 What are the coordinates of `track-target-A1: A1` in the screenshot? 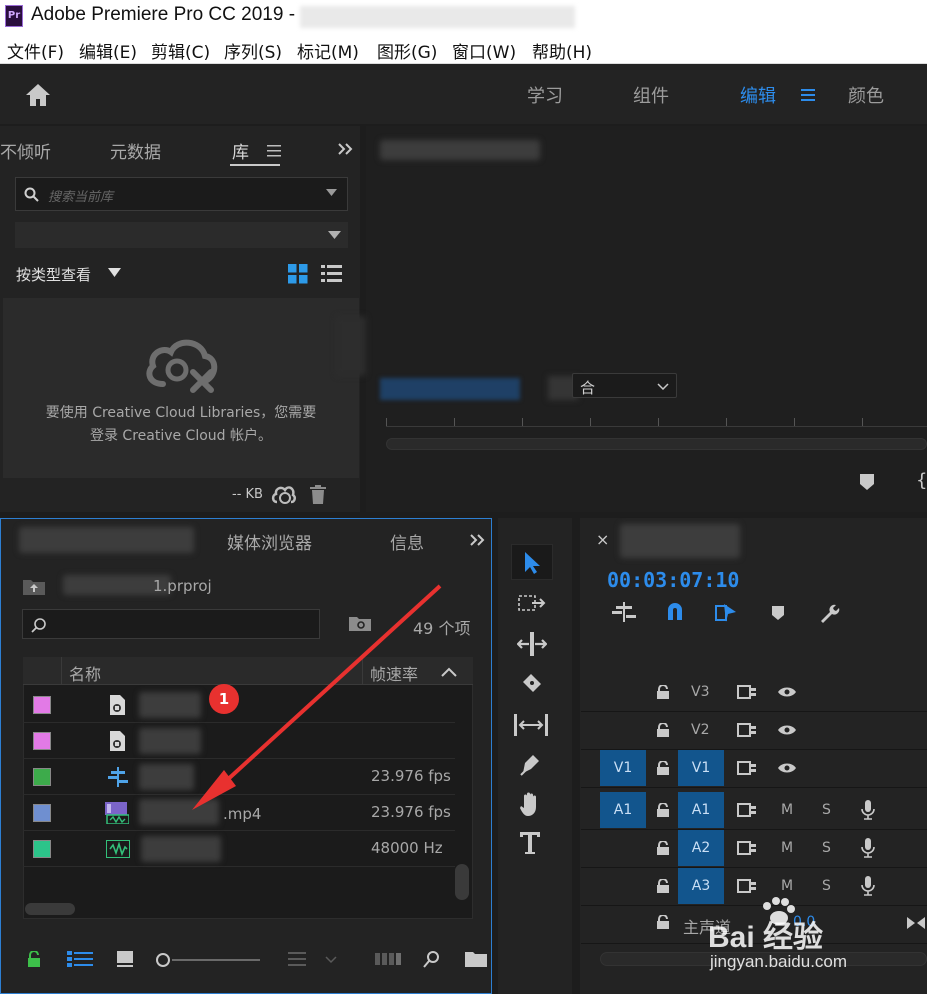 It's located at (701, 810).